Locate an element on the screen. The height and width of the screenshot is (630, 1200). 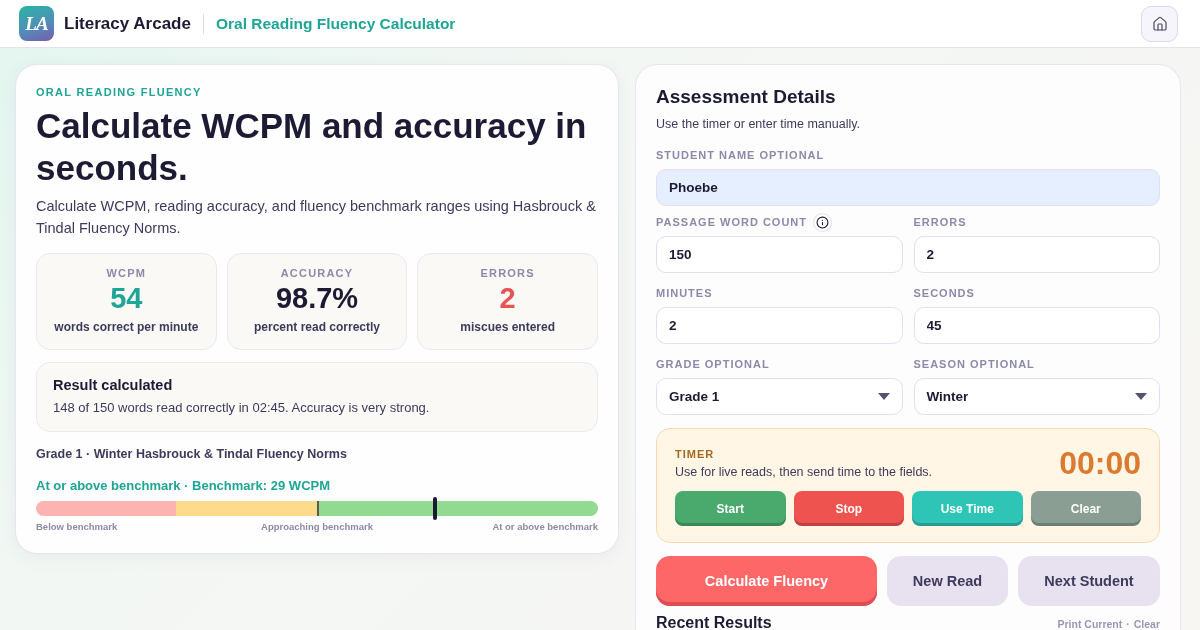
zone-label: Approaching benchmark is located at coordinates (317, 526).